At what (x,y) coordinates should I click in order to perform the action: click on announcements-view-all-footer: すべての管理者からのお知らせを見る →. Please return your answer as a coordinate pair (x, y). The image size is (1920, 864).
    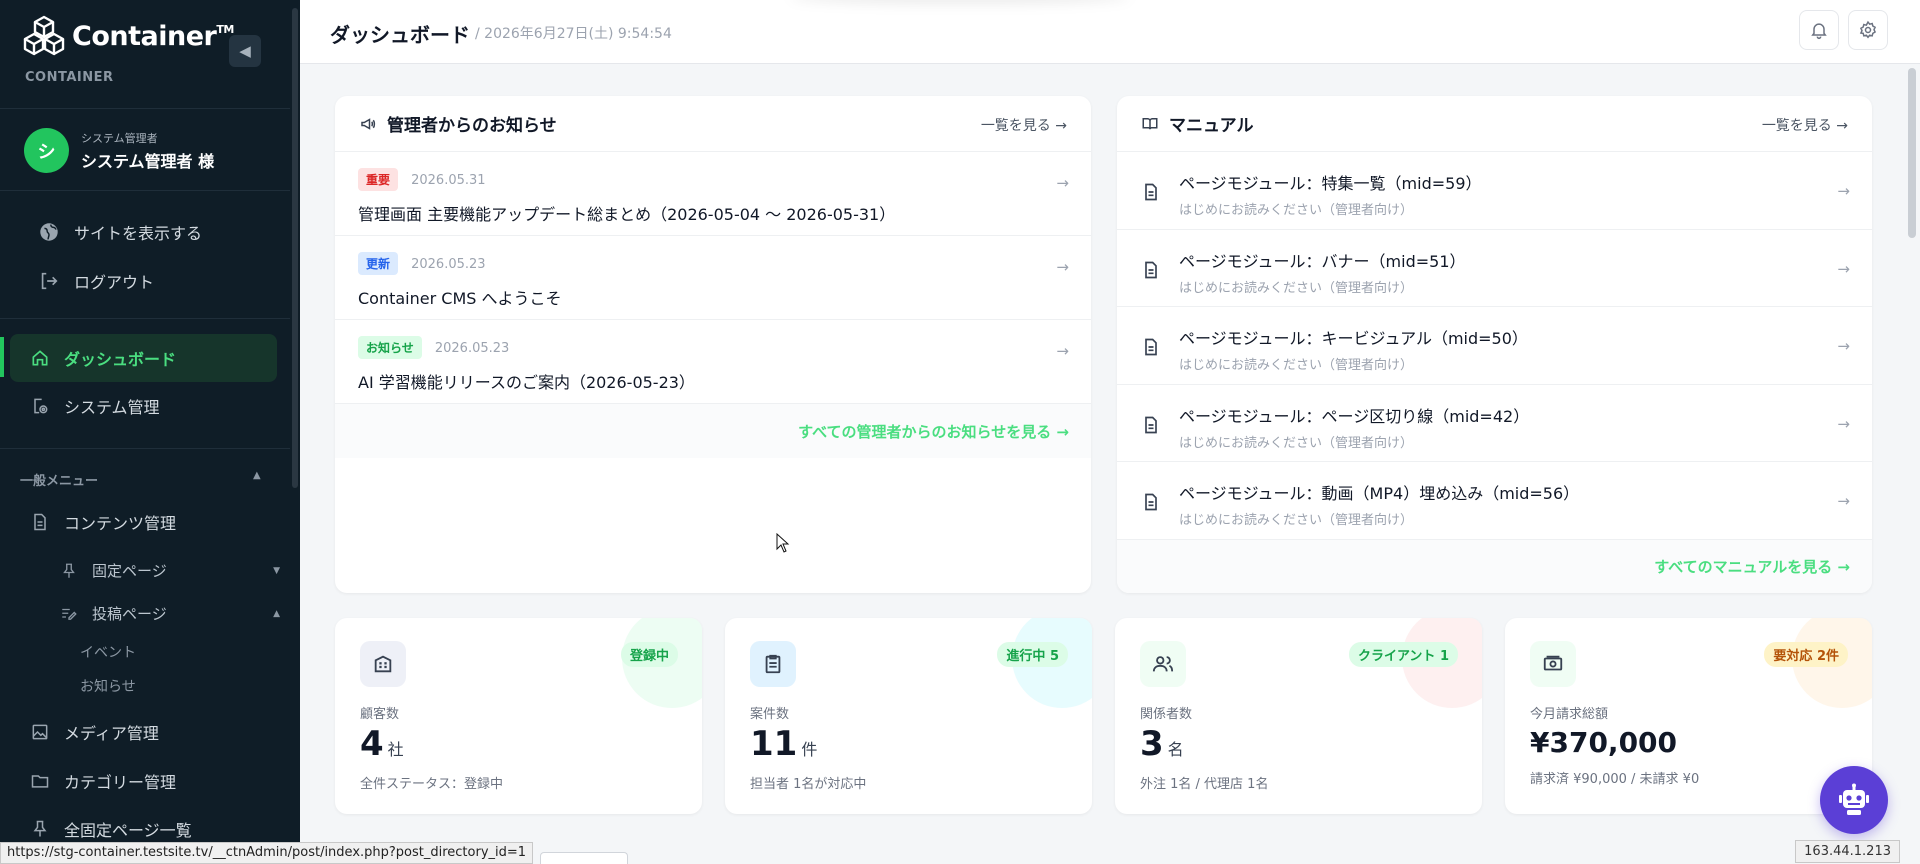
    Looking at the image, I should click on (713, 431).